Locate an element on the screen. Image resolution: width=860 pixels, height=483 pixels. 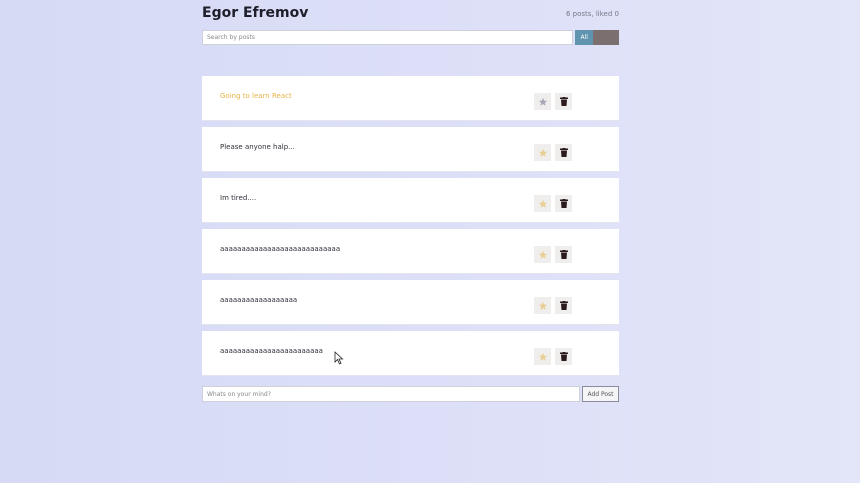
add-post-button: Add Post is located at coordinates (600, 394).